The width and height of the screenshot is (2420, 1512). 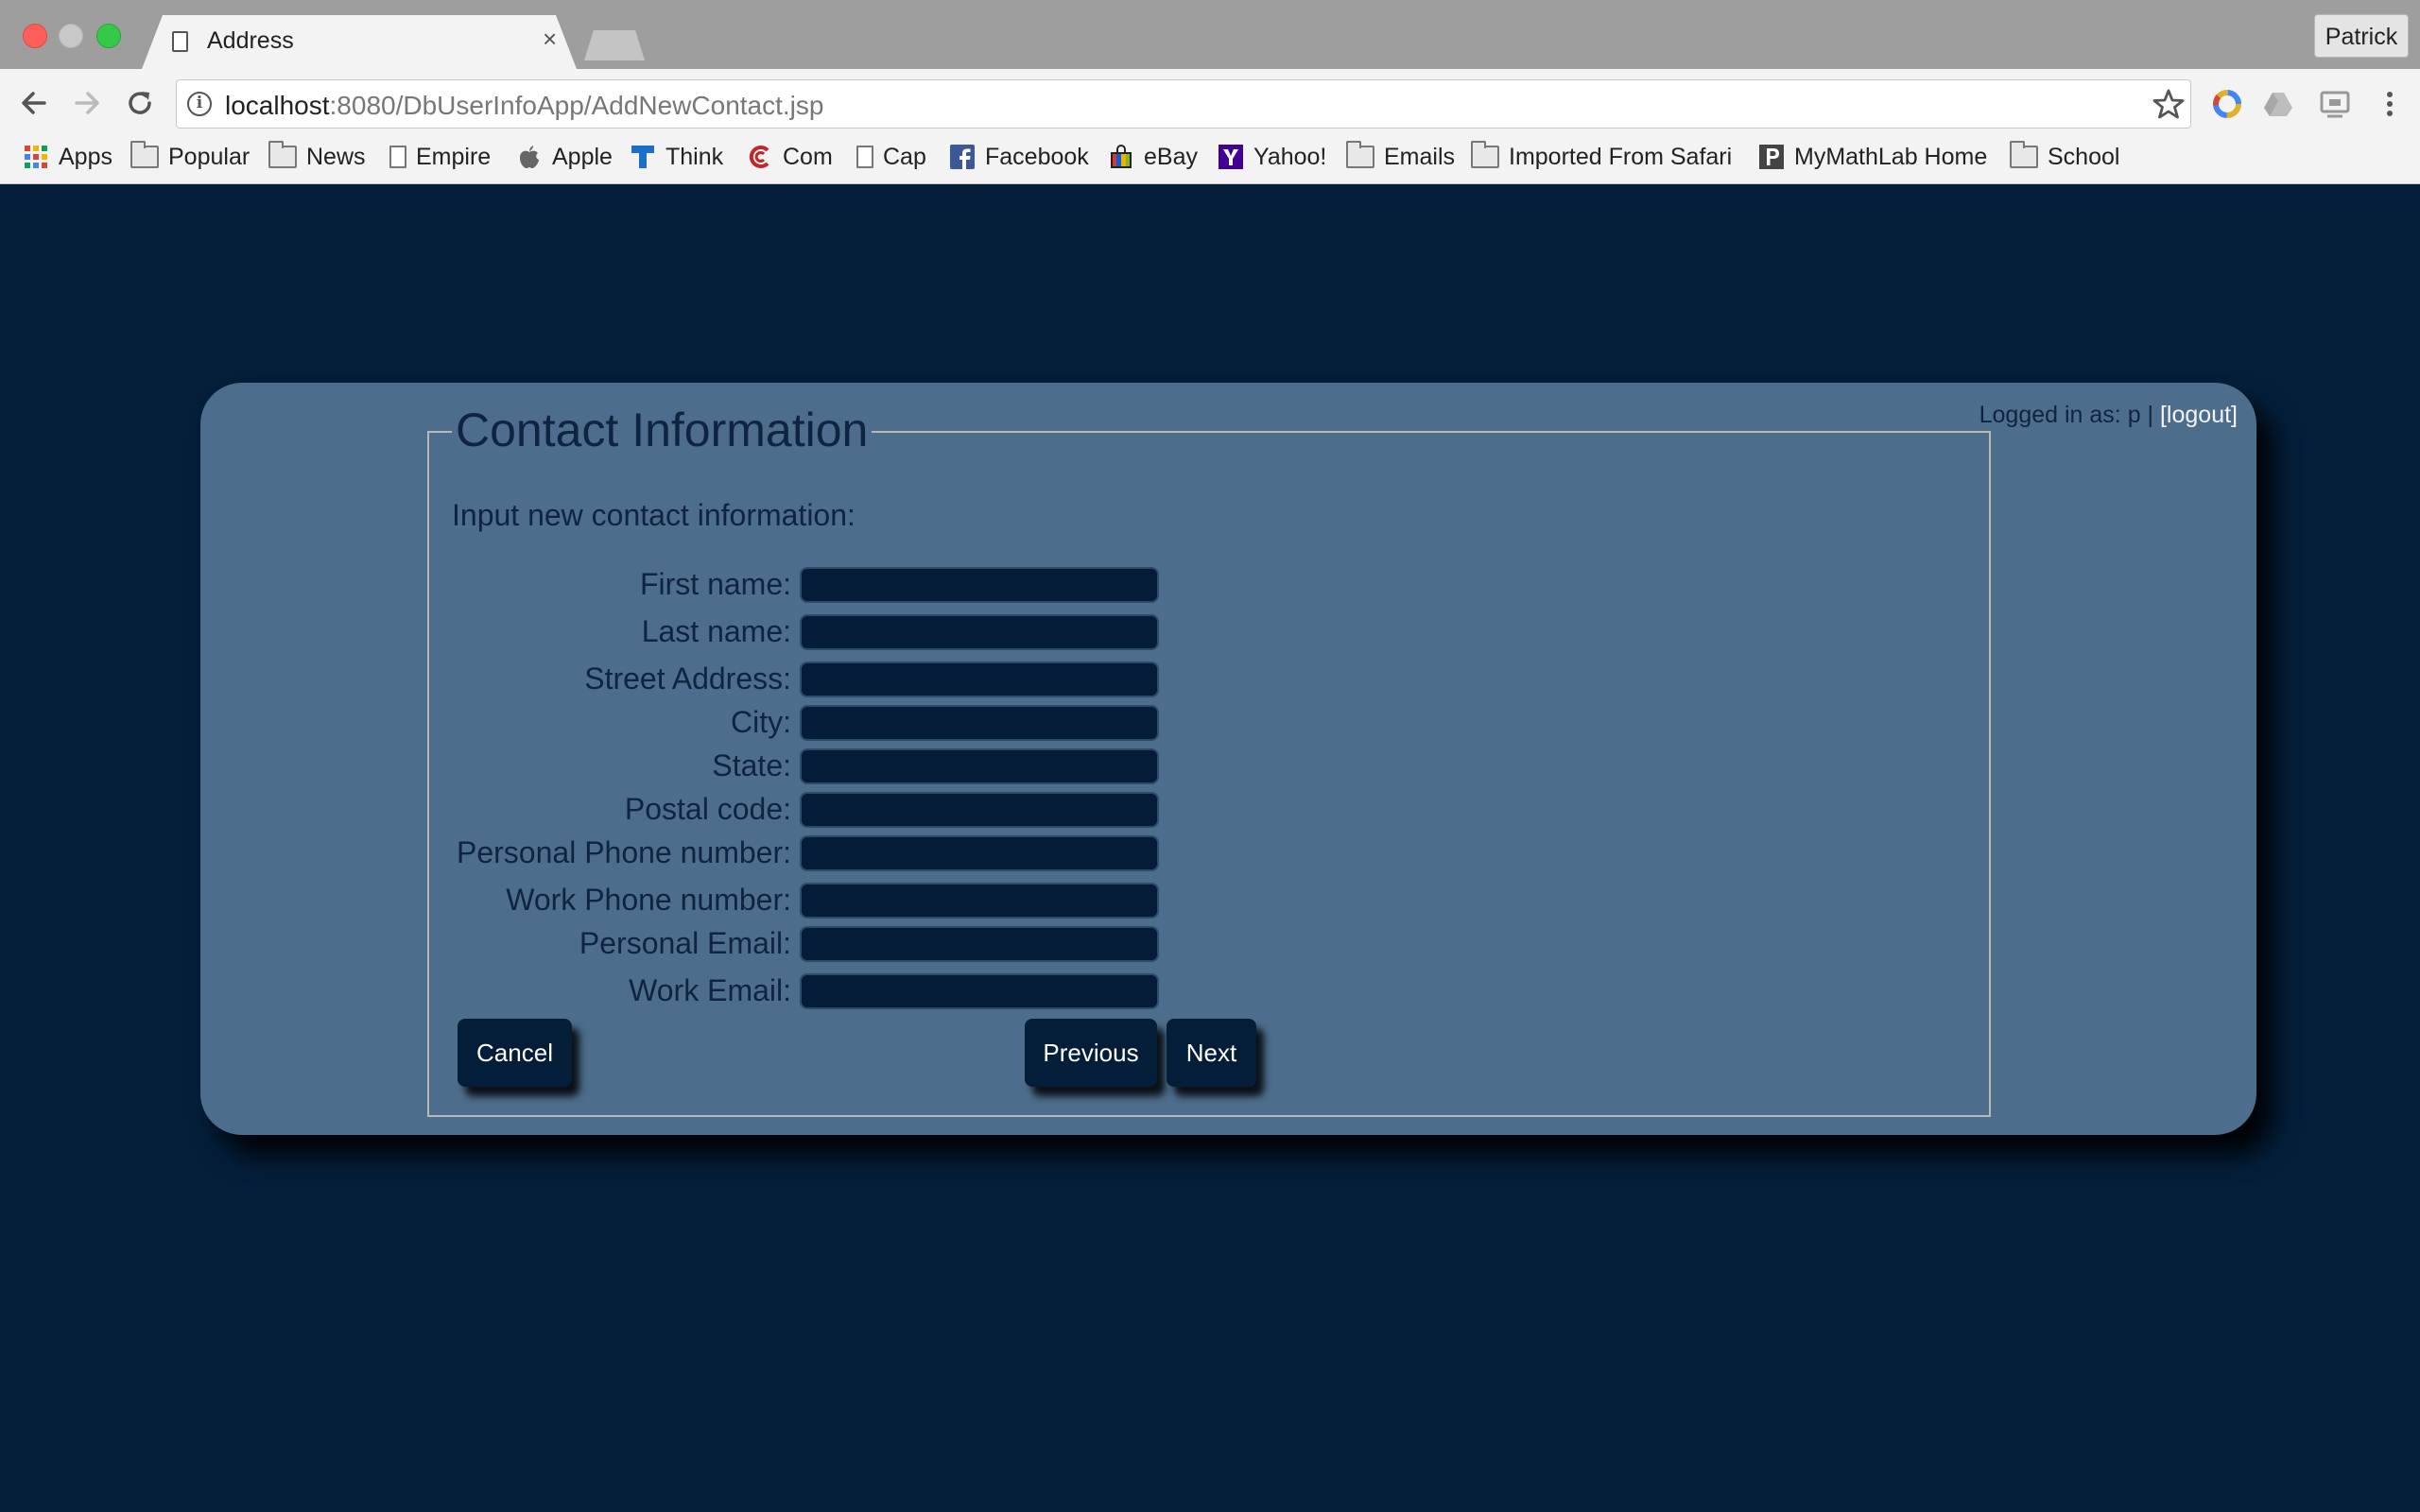 What do you see at coordinates (761, 722) in the screenshot?
I see `city-label: City:` at bounding box center [761, 722].